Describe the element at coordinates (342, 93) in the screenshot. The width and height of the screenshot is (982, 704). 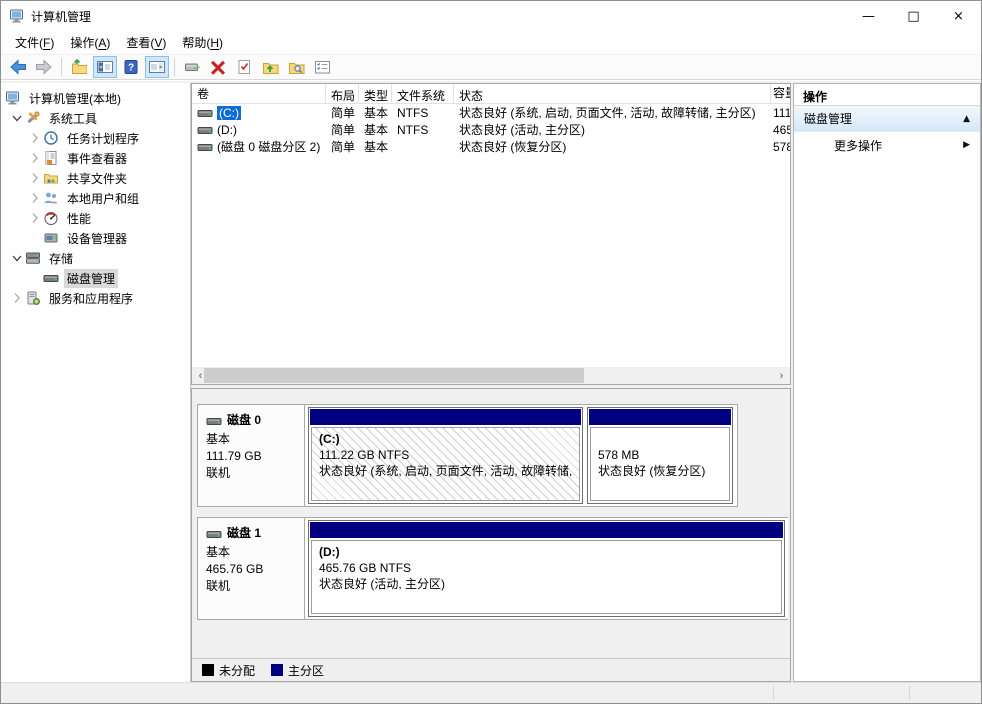
I see `column-header-layout: 布局` at that location.